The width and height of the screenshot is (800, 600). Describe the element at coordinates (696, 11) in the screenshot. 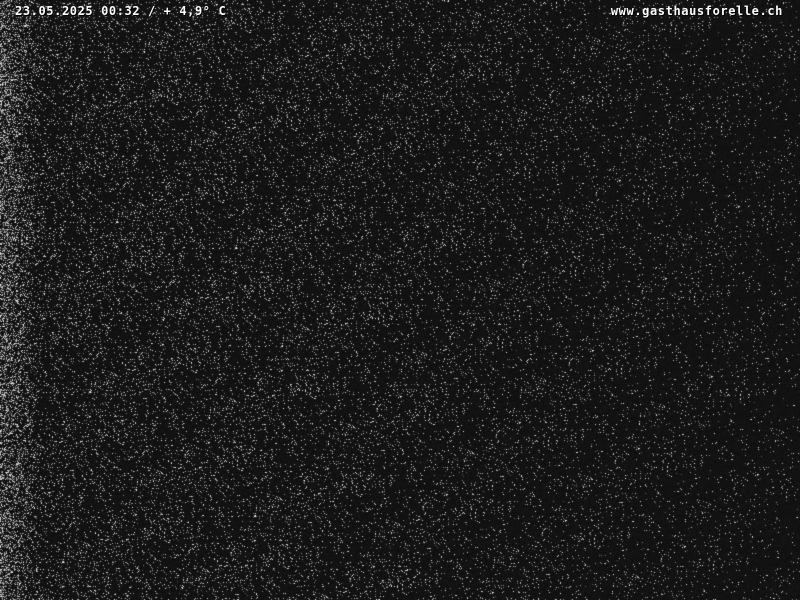

I see `website-watermark: www.gasthausforelle.ch` at that location.